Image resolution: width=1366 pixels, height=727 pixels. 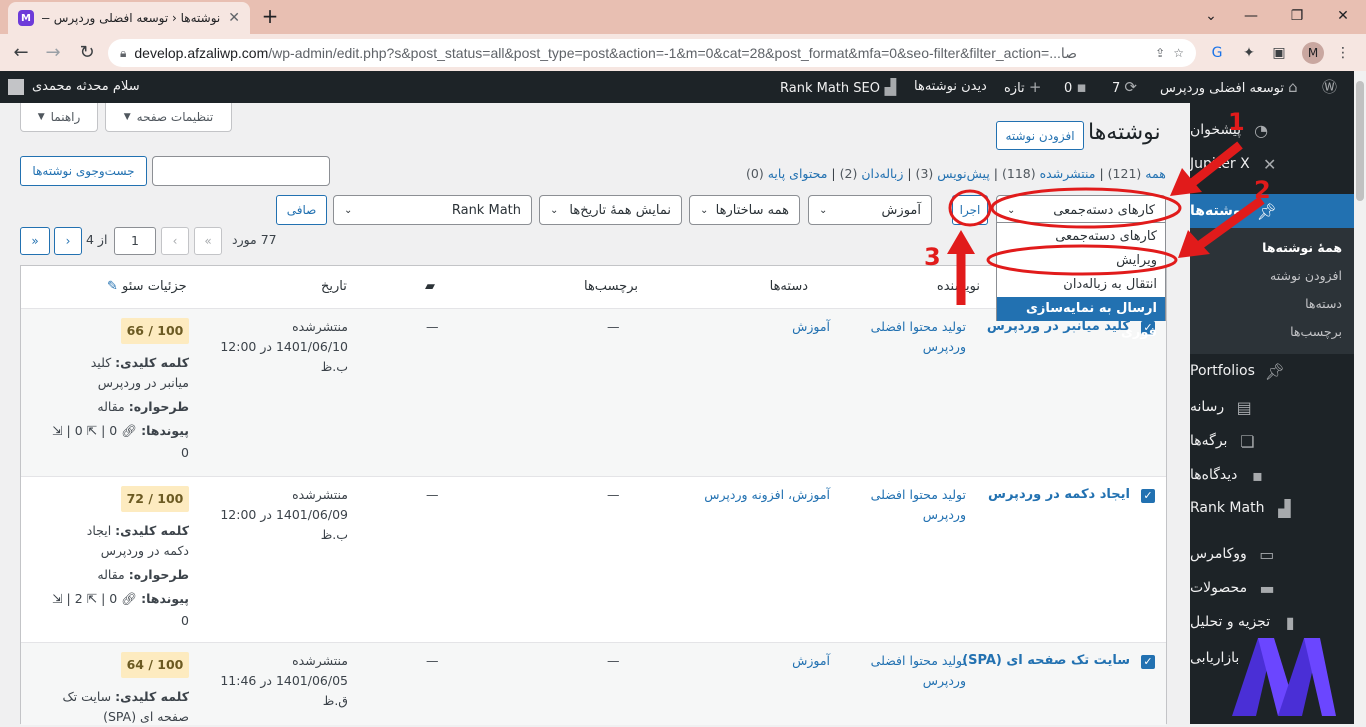 I want to click on annotation-number-3: 3, so click(x=932, y=257).